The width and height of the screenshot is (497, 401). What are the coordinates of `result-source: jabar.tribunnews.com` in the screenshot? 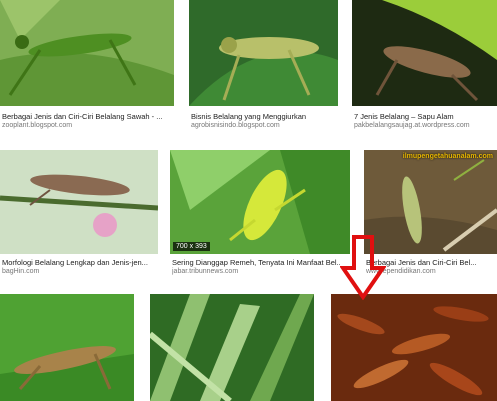 It's located at (205, 271).